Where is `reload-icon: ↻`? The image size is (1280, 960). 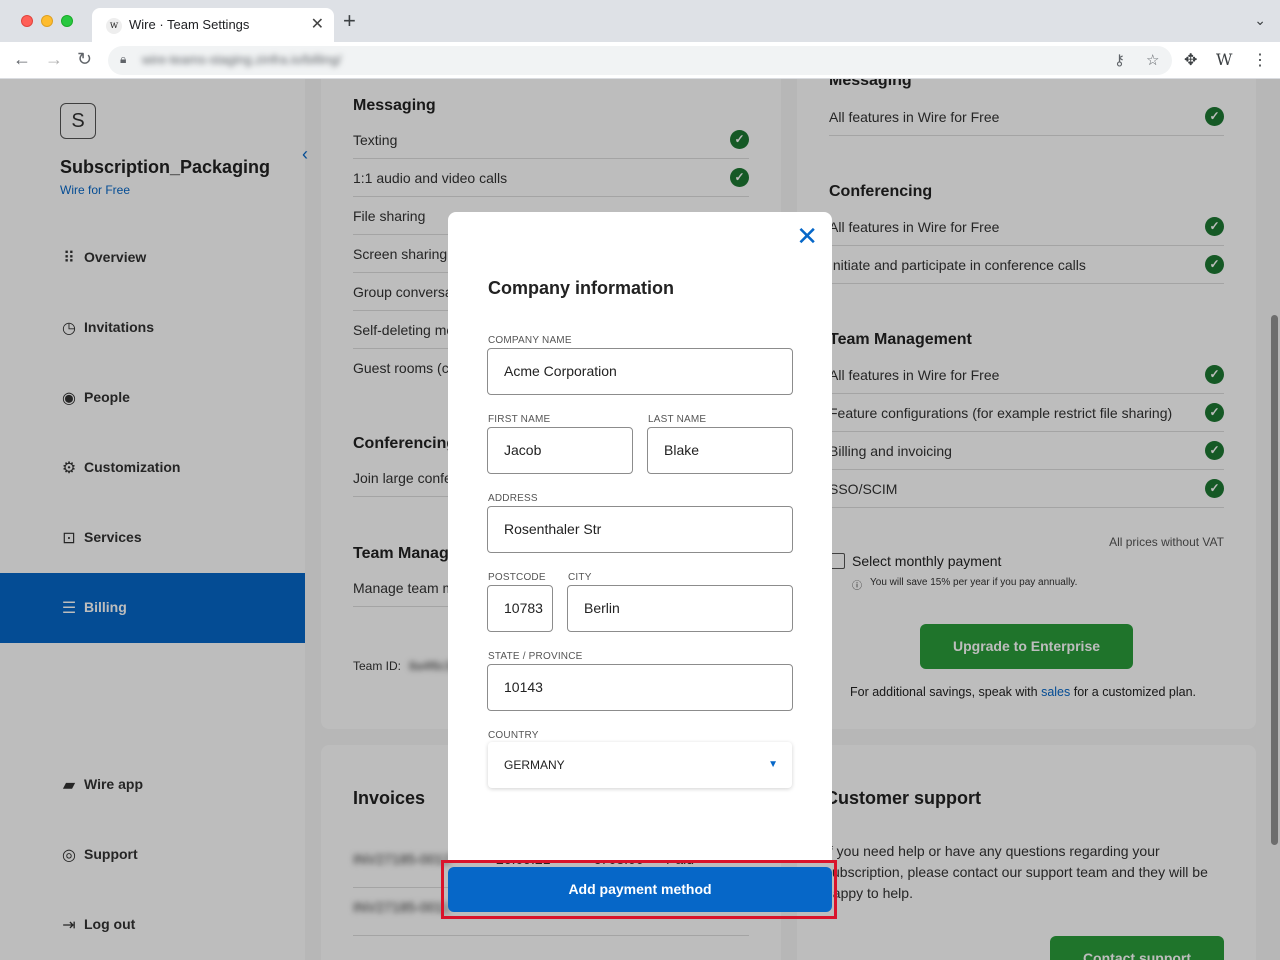
reload-icon: ↻ is located at coordinates (84, 59).